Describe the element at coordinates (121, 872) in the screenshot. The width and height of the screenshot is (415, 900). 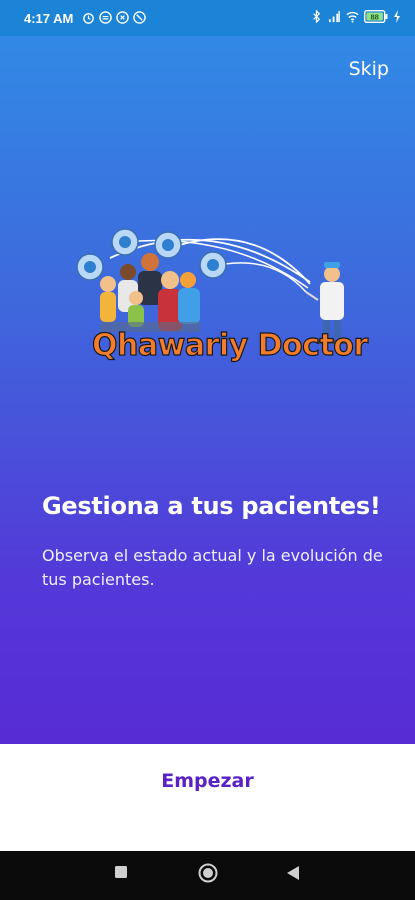
I see `recents-square-icon` at that location.